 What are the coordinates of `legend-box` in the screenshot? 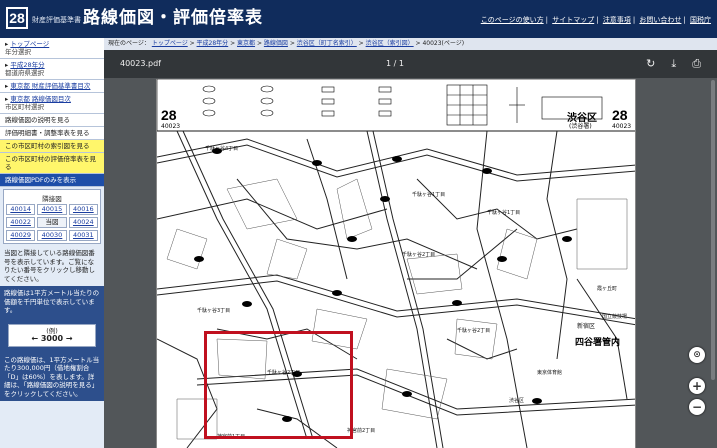 It's located at (396, 105).